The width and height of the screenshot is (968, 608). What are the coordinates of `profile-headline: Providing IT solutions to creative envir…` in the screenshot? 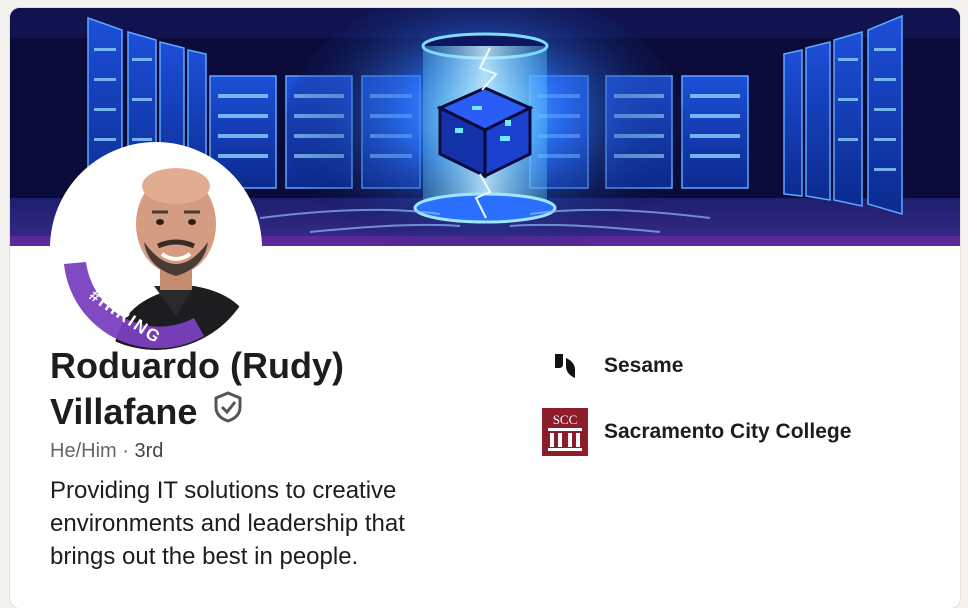 It's located at (227, 523).